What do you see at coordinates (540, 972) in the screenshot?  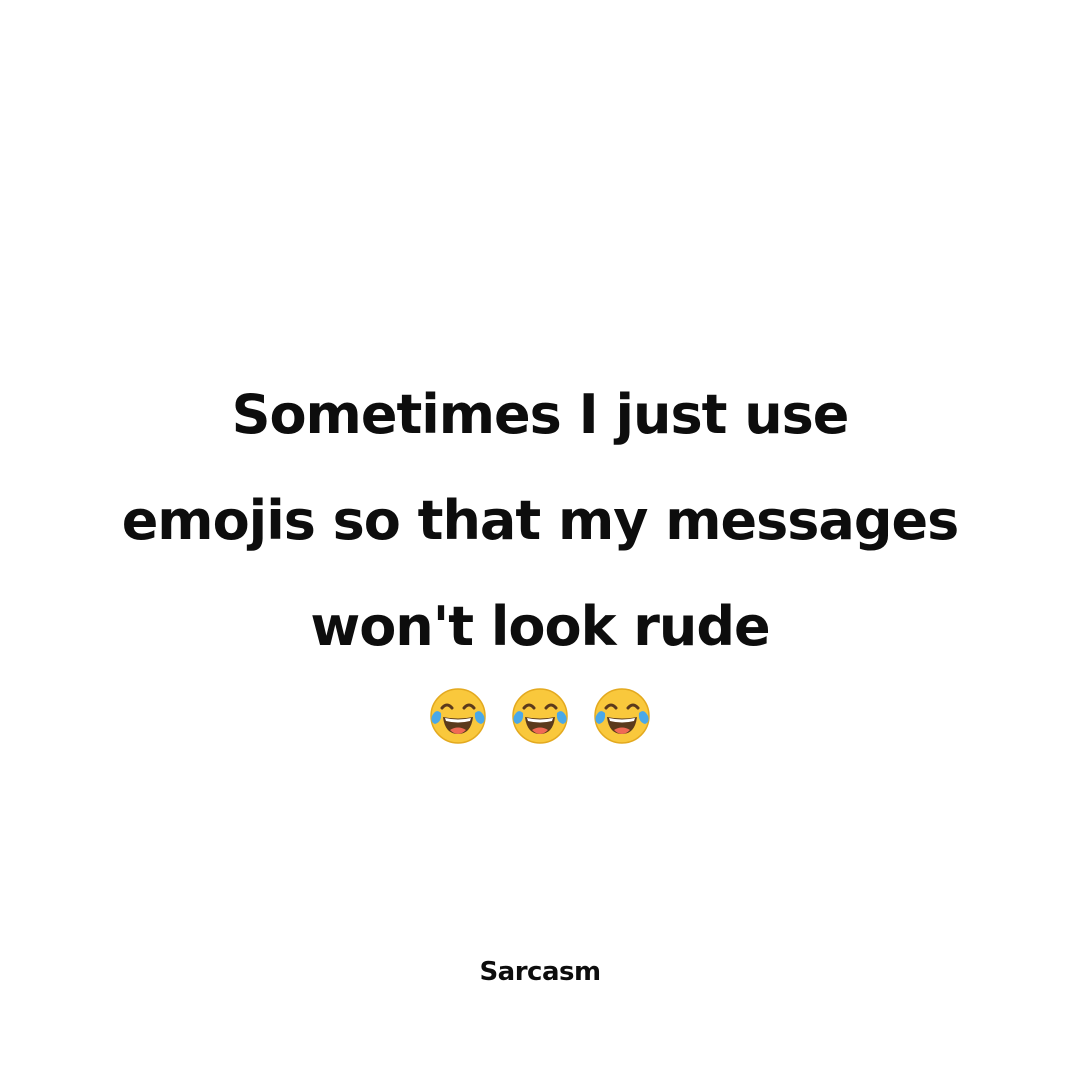 I see `footer-brand: Sarcasm` at bounding box center [540, 972].